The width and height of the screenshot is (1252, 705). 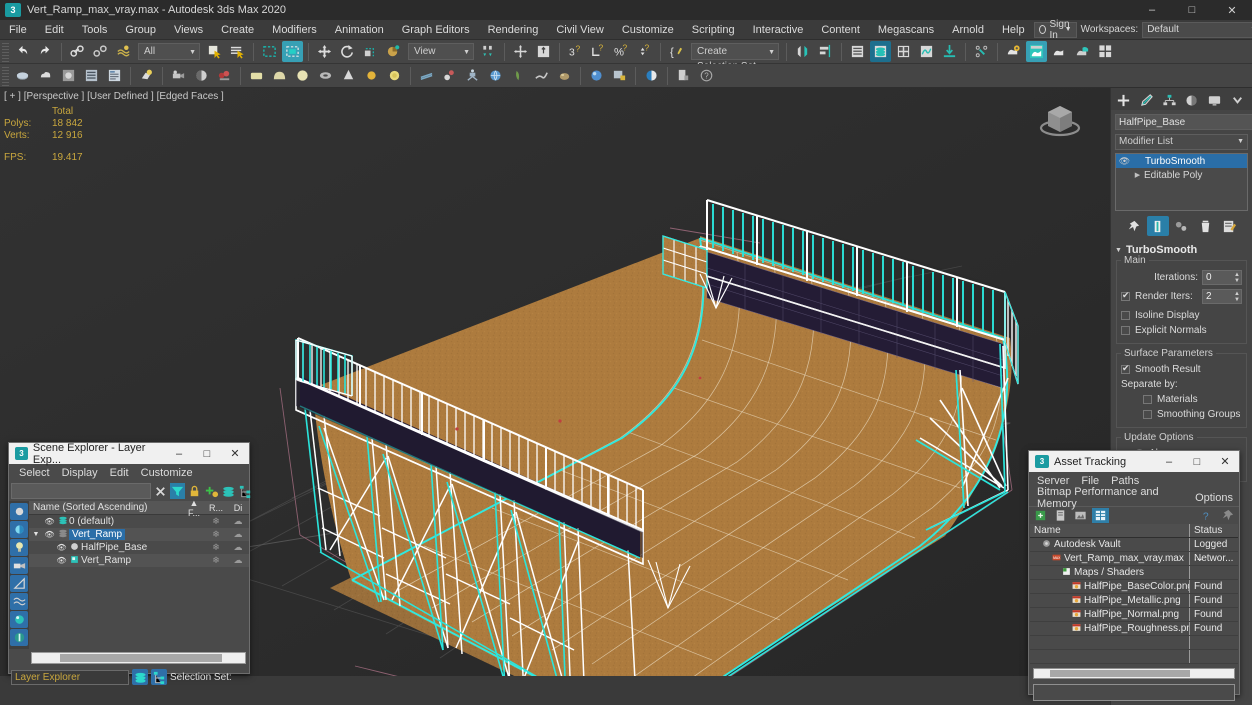 What do you see at coordinates (1036, 51) in the screenshot?
I see `rendered-frame-window-icon` at bounding box center [1036, 51].